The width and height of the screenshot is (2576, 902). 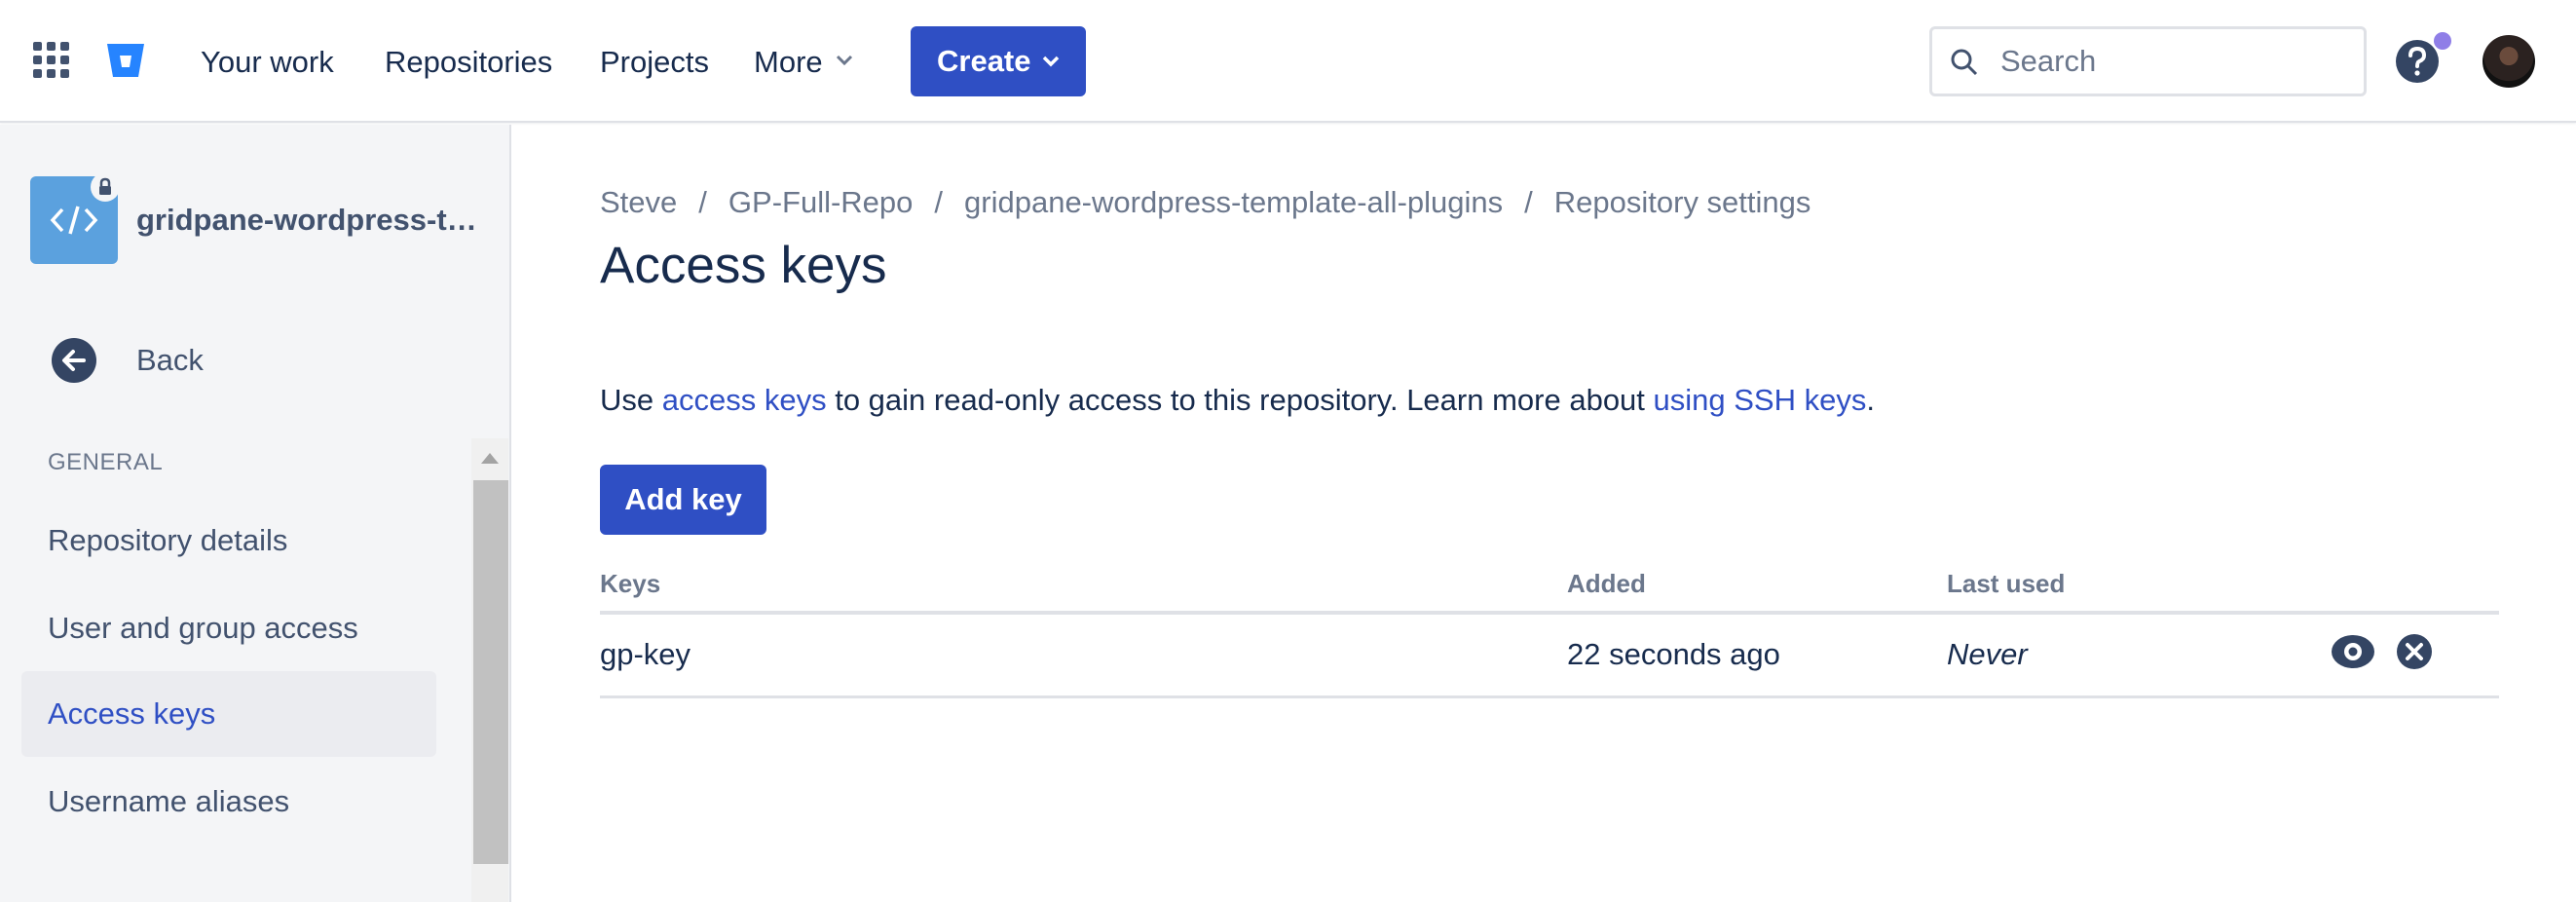 I want to click on nav-projects: Projects, so click(x=654, y=62).